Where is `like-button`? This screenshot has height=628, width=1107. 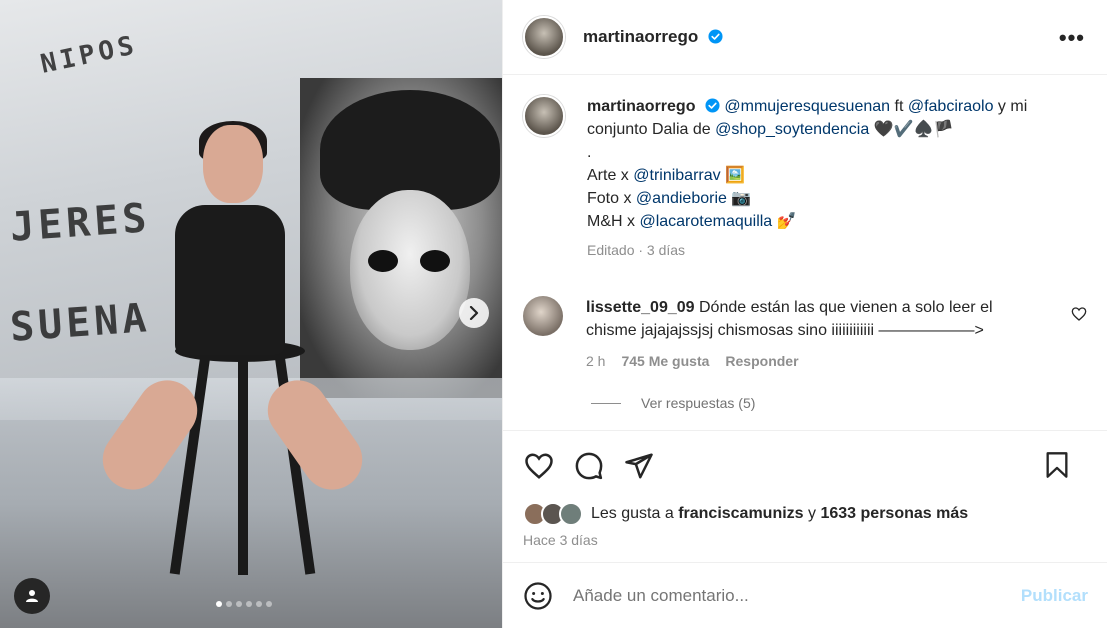
like-button is located at coordinates (539, 466).